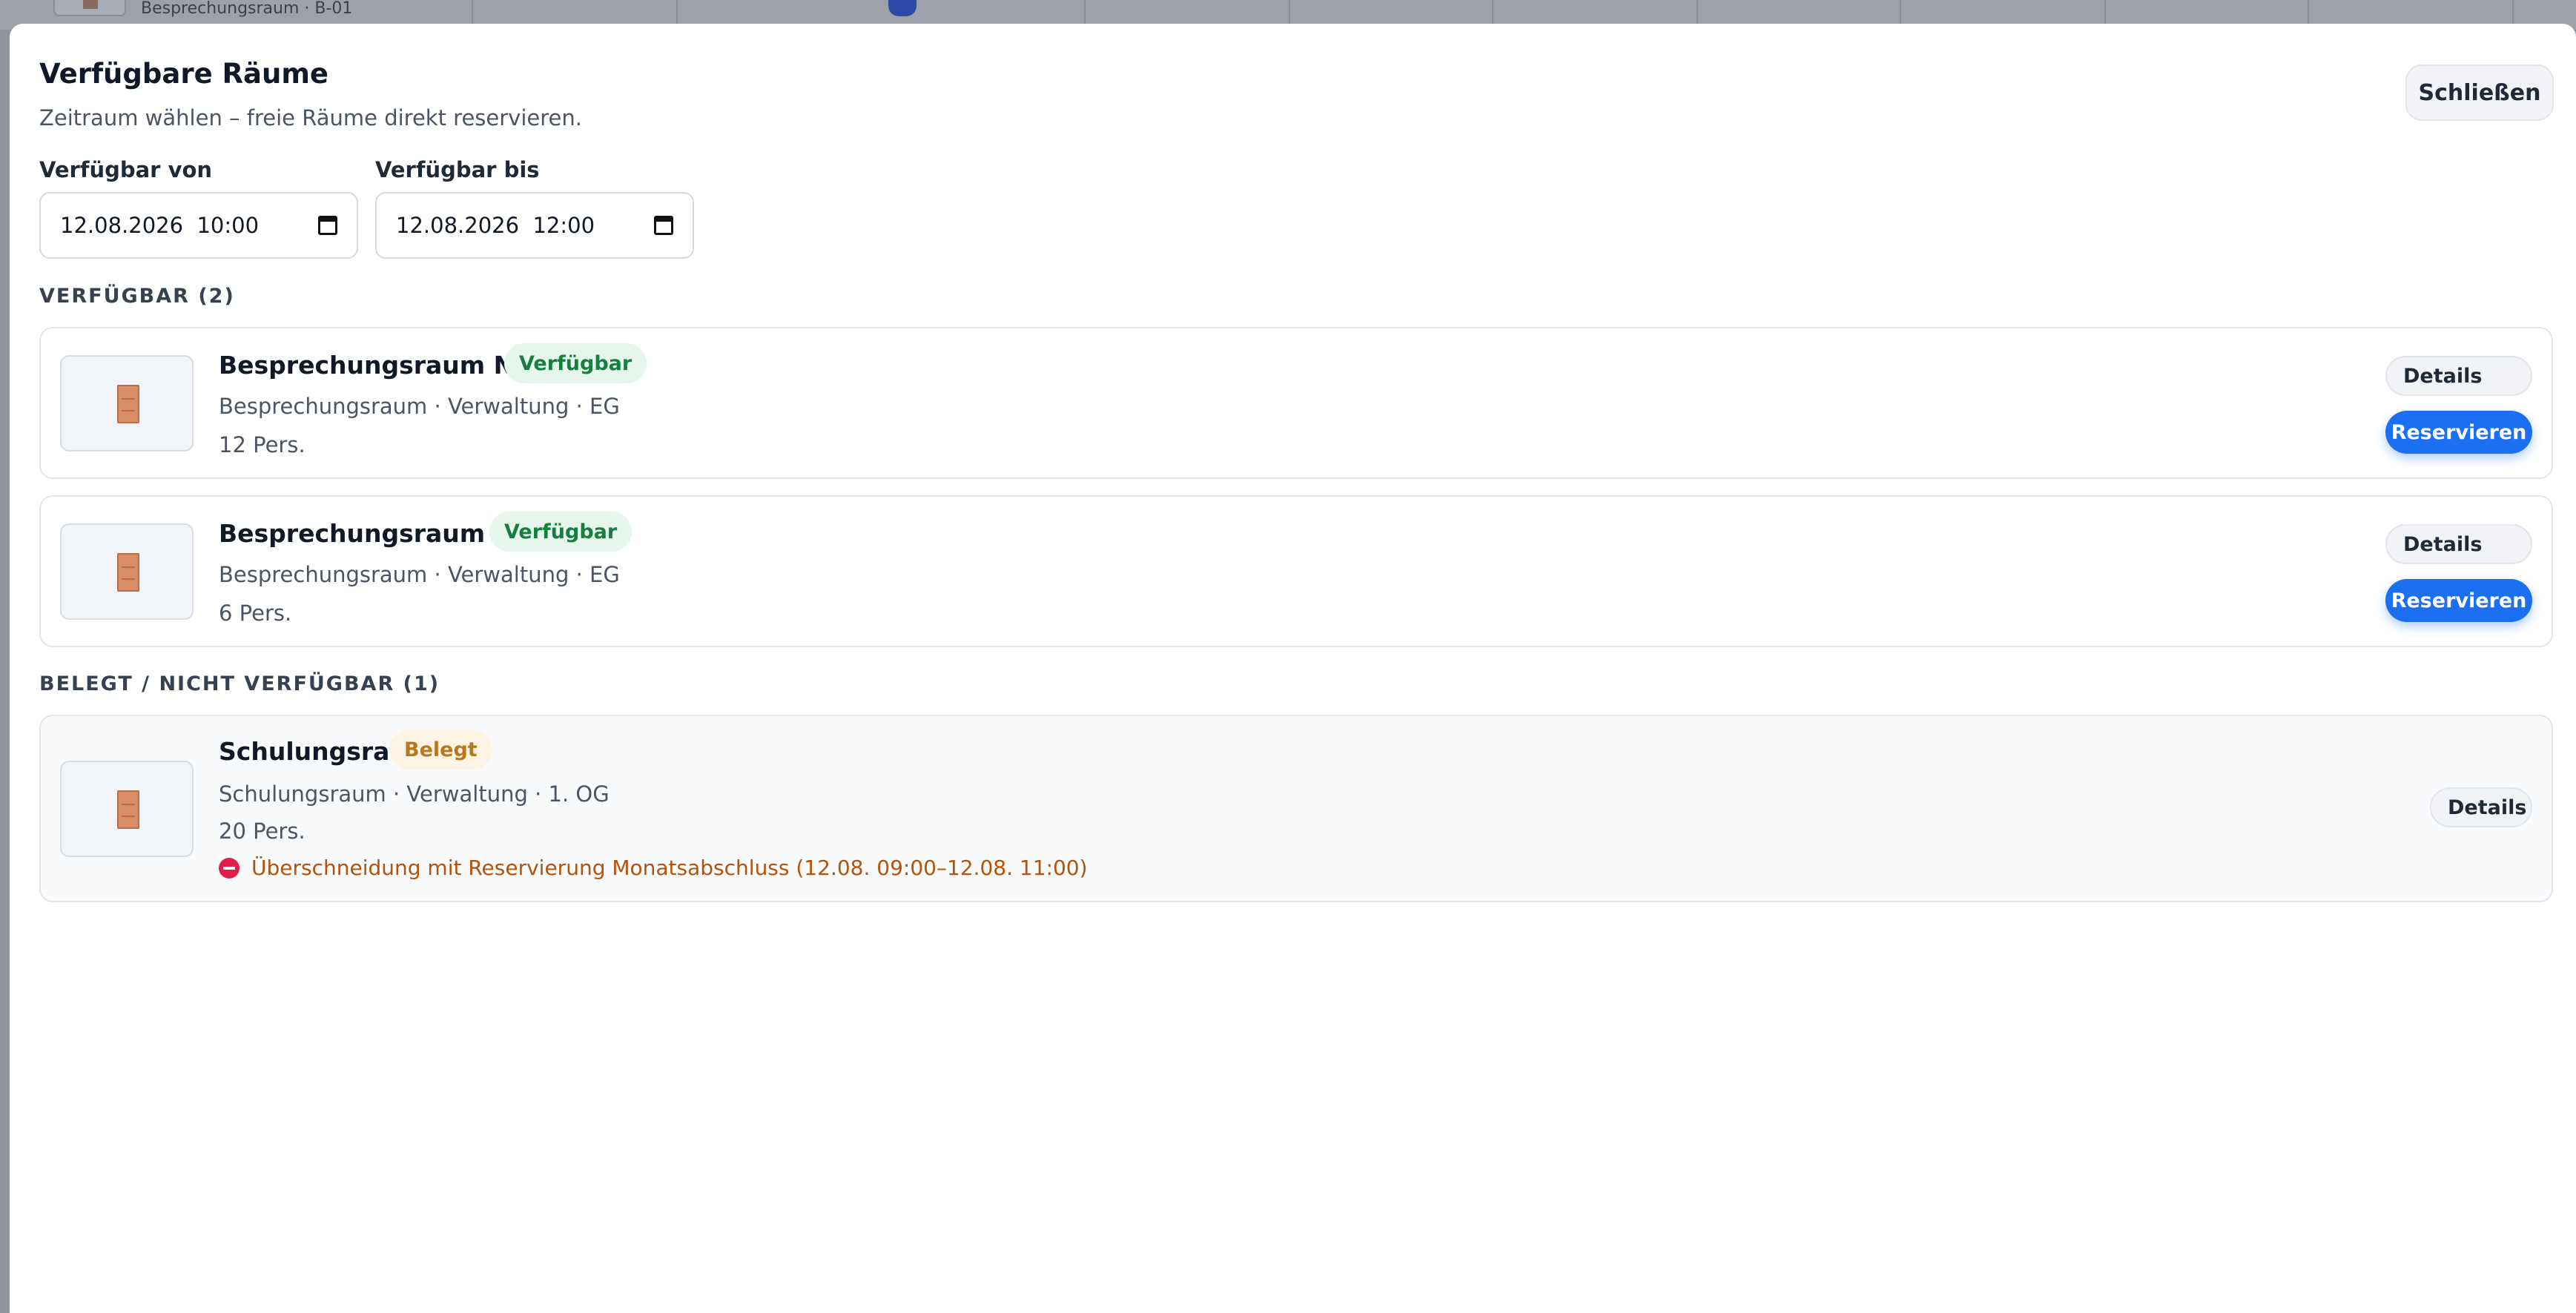 The image size is (2576, 1313). I want to click on from-datetime-input: 12.08.2026 10:00, so click(198, 225).